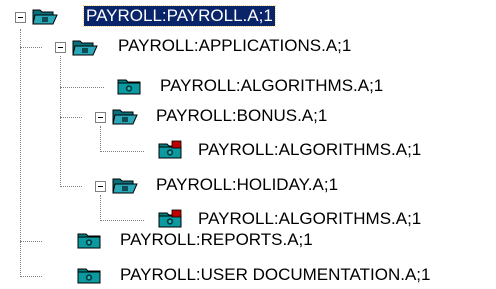 The height and width of the screenshot is (289, 496). I want to click on tree-node-label: PAYROLL:PAYROLL.A;1, so click(179, 16).